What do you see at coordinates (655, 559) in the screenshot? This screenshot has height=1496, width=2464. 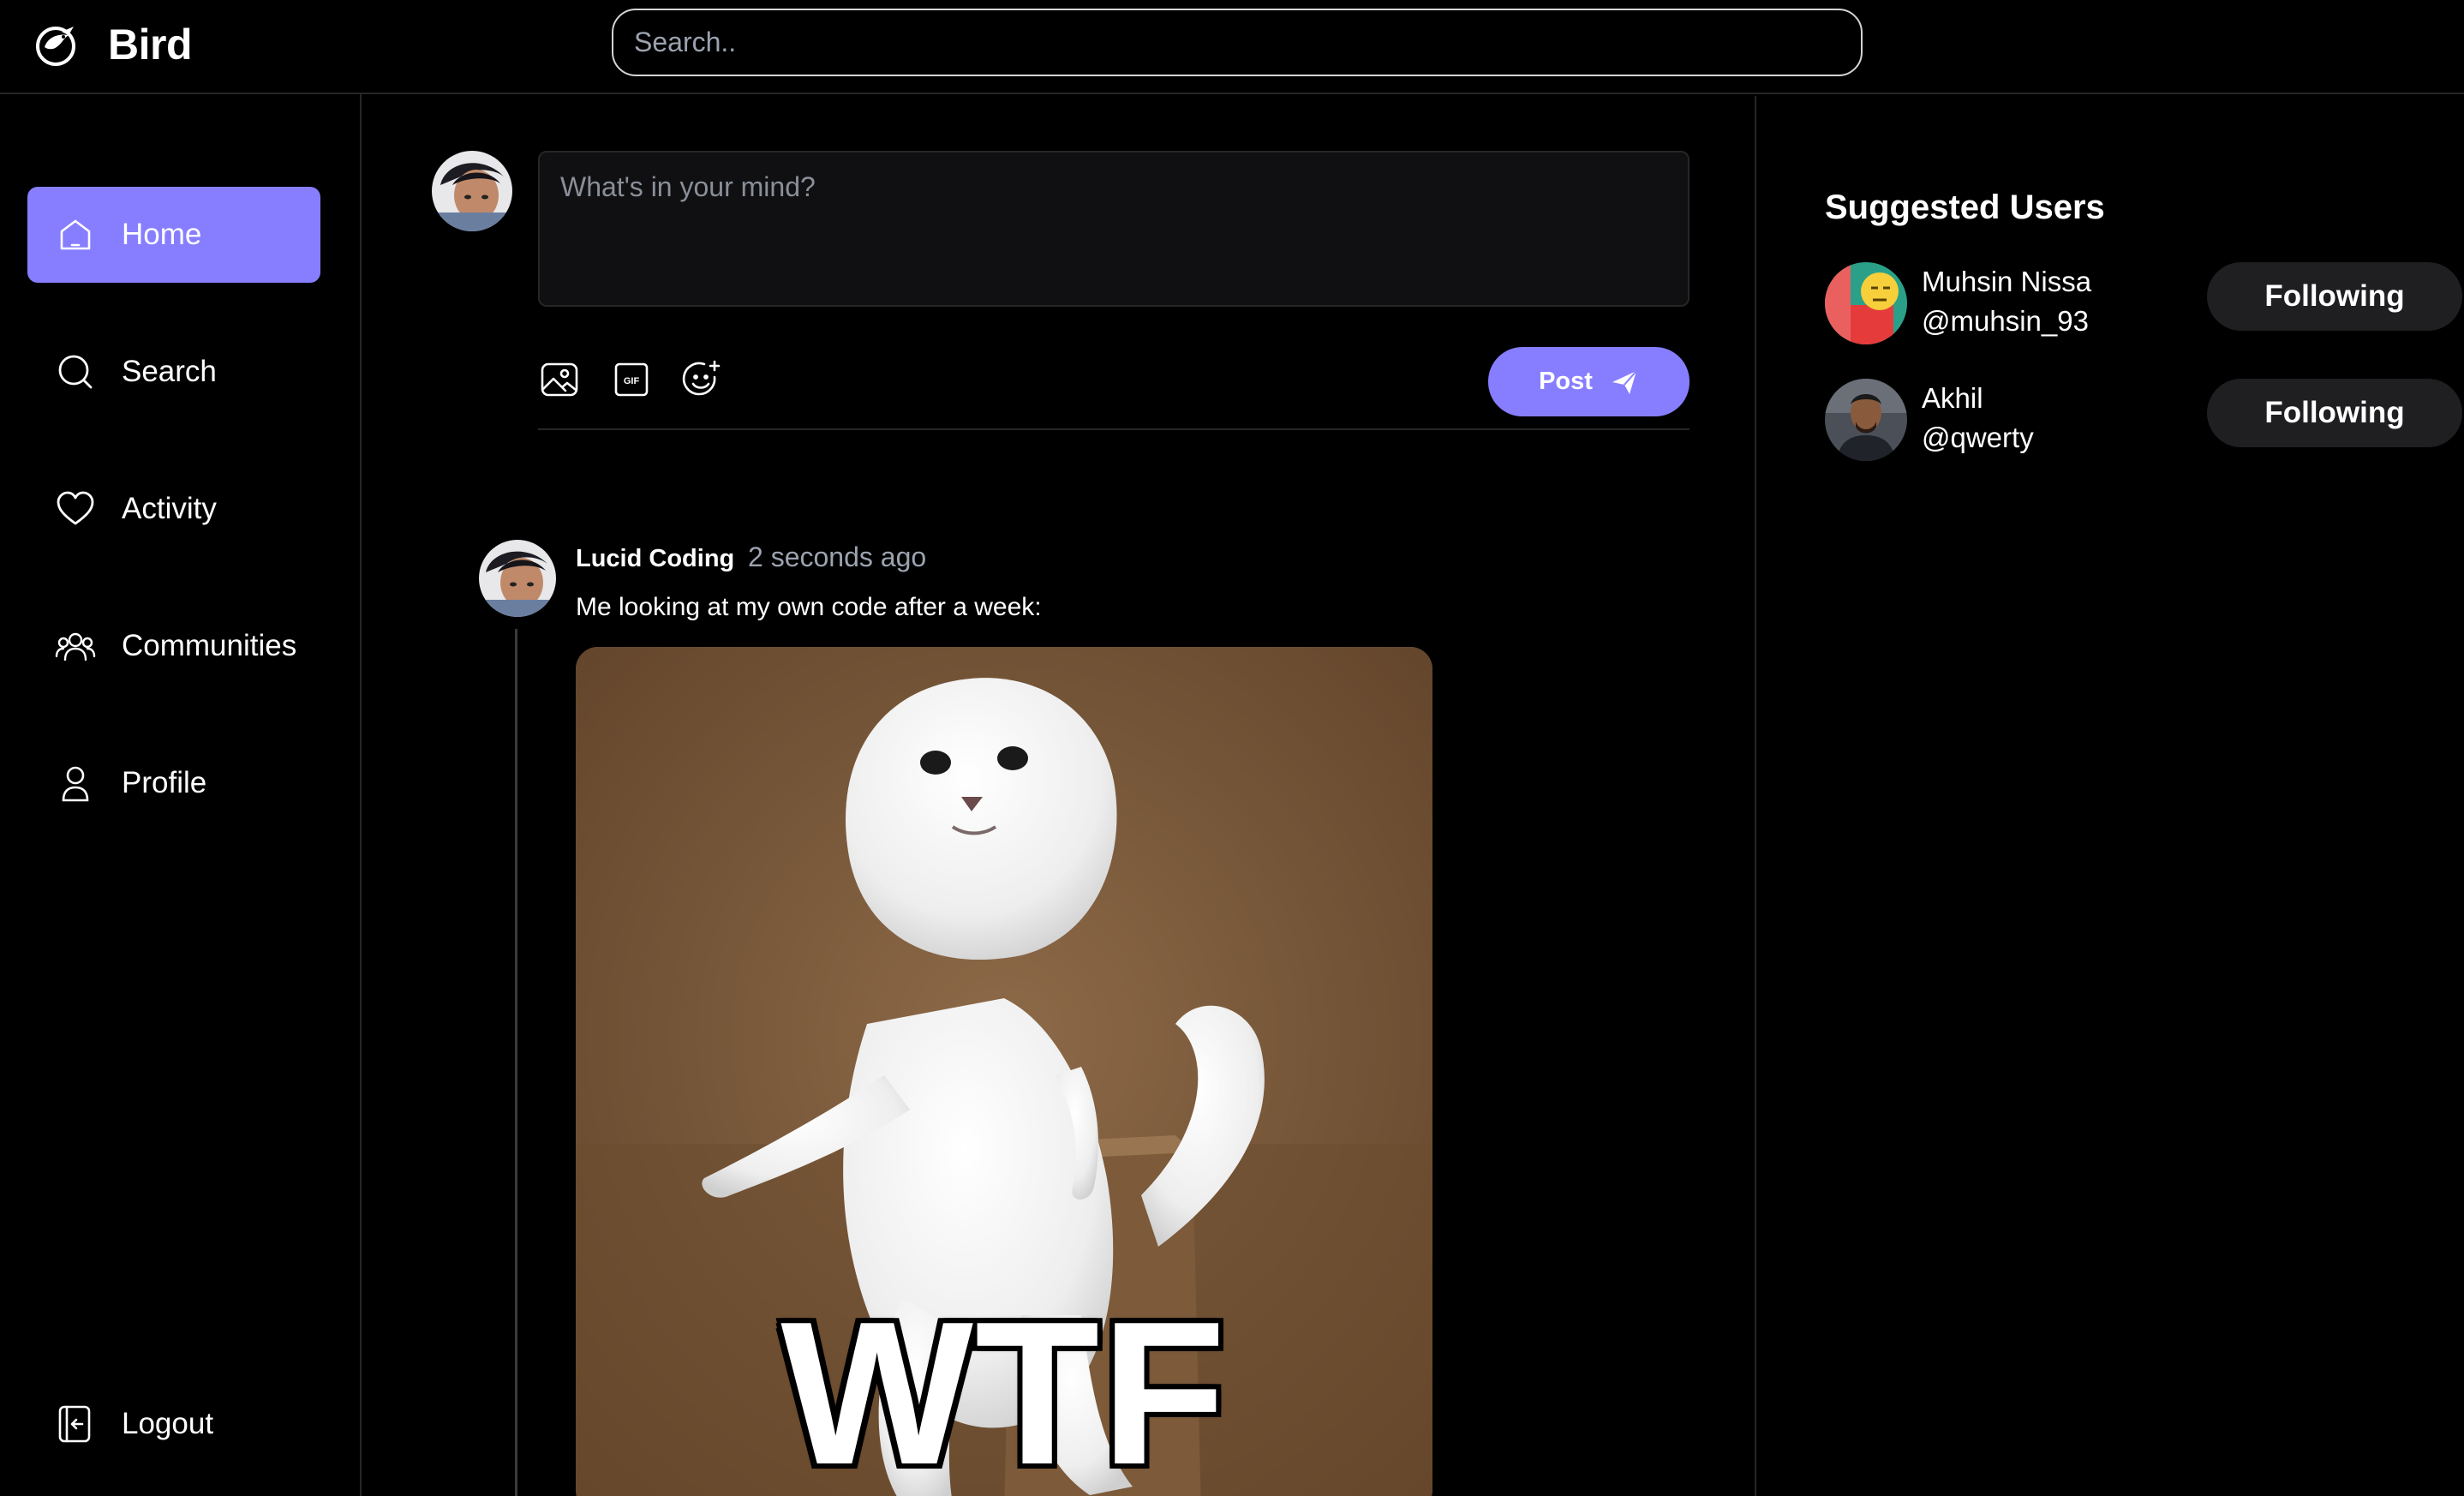 I see `post-author-name: Lucid Coding` at bounding box center [655, 559].